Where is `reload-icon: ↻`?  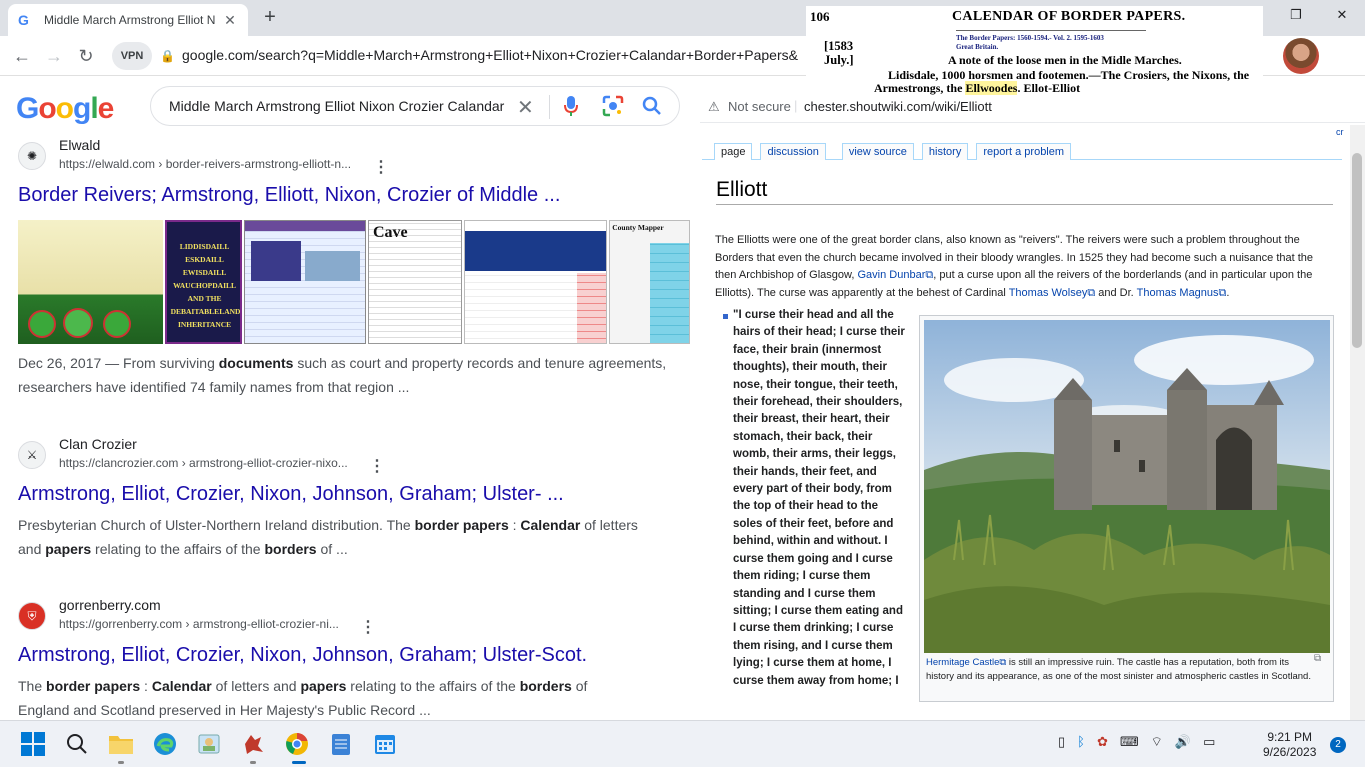
reload-icon: ↻ is located at coordinates (86, 56).